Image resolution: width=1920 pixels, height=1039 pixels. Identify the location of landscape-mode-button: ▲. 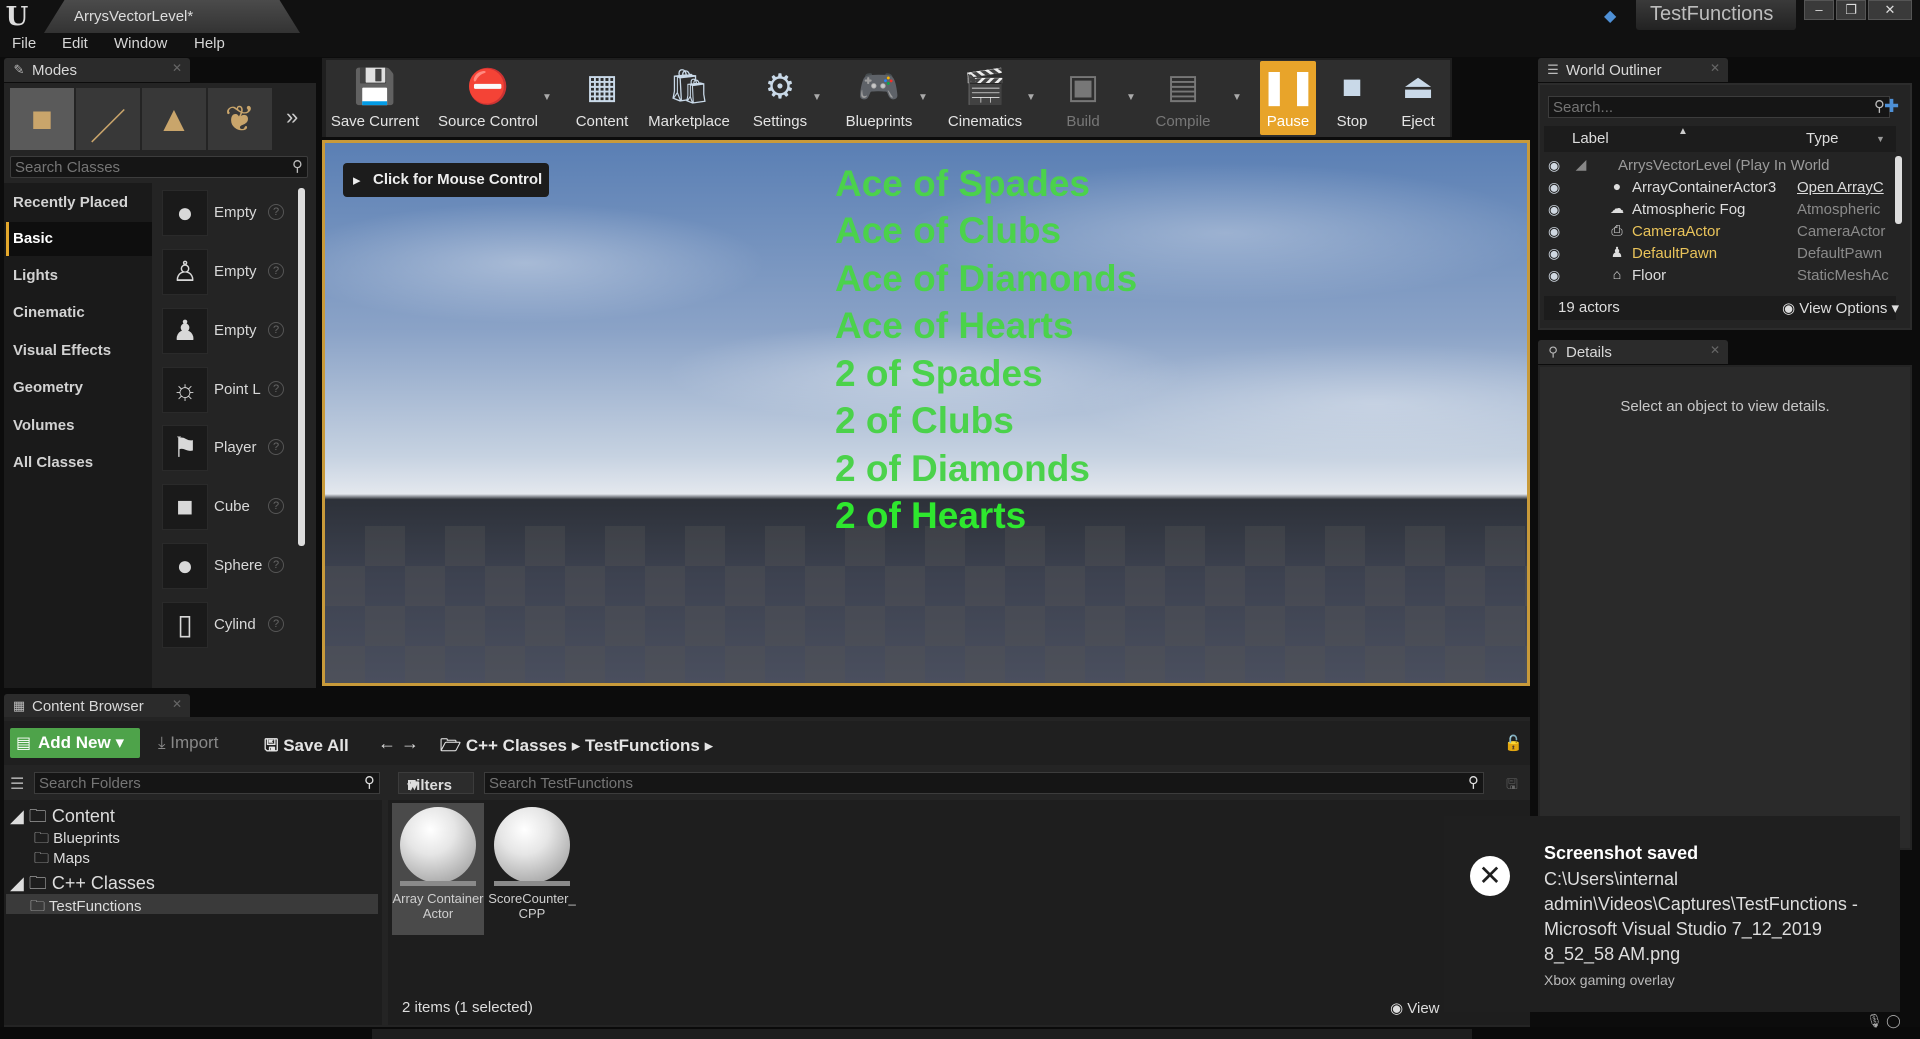
(174, 119).